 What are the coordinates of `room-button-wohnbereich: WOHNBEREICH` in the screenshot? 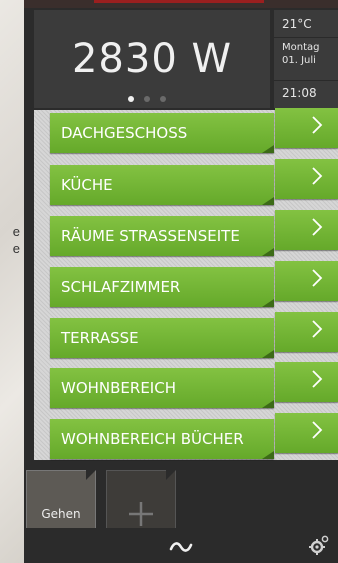 It's located at (162, 388).